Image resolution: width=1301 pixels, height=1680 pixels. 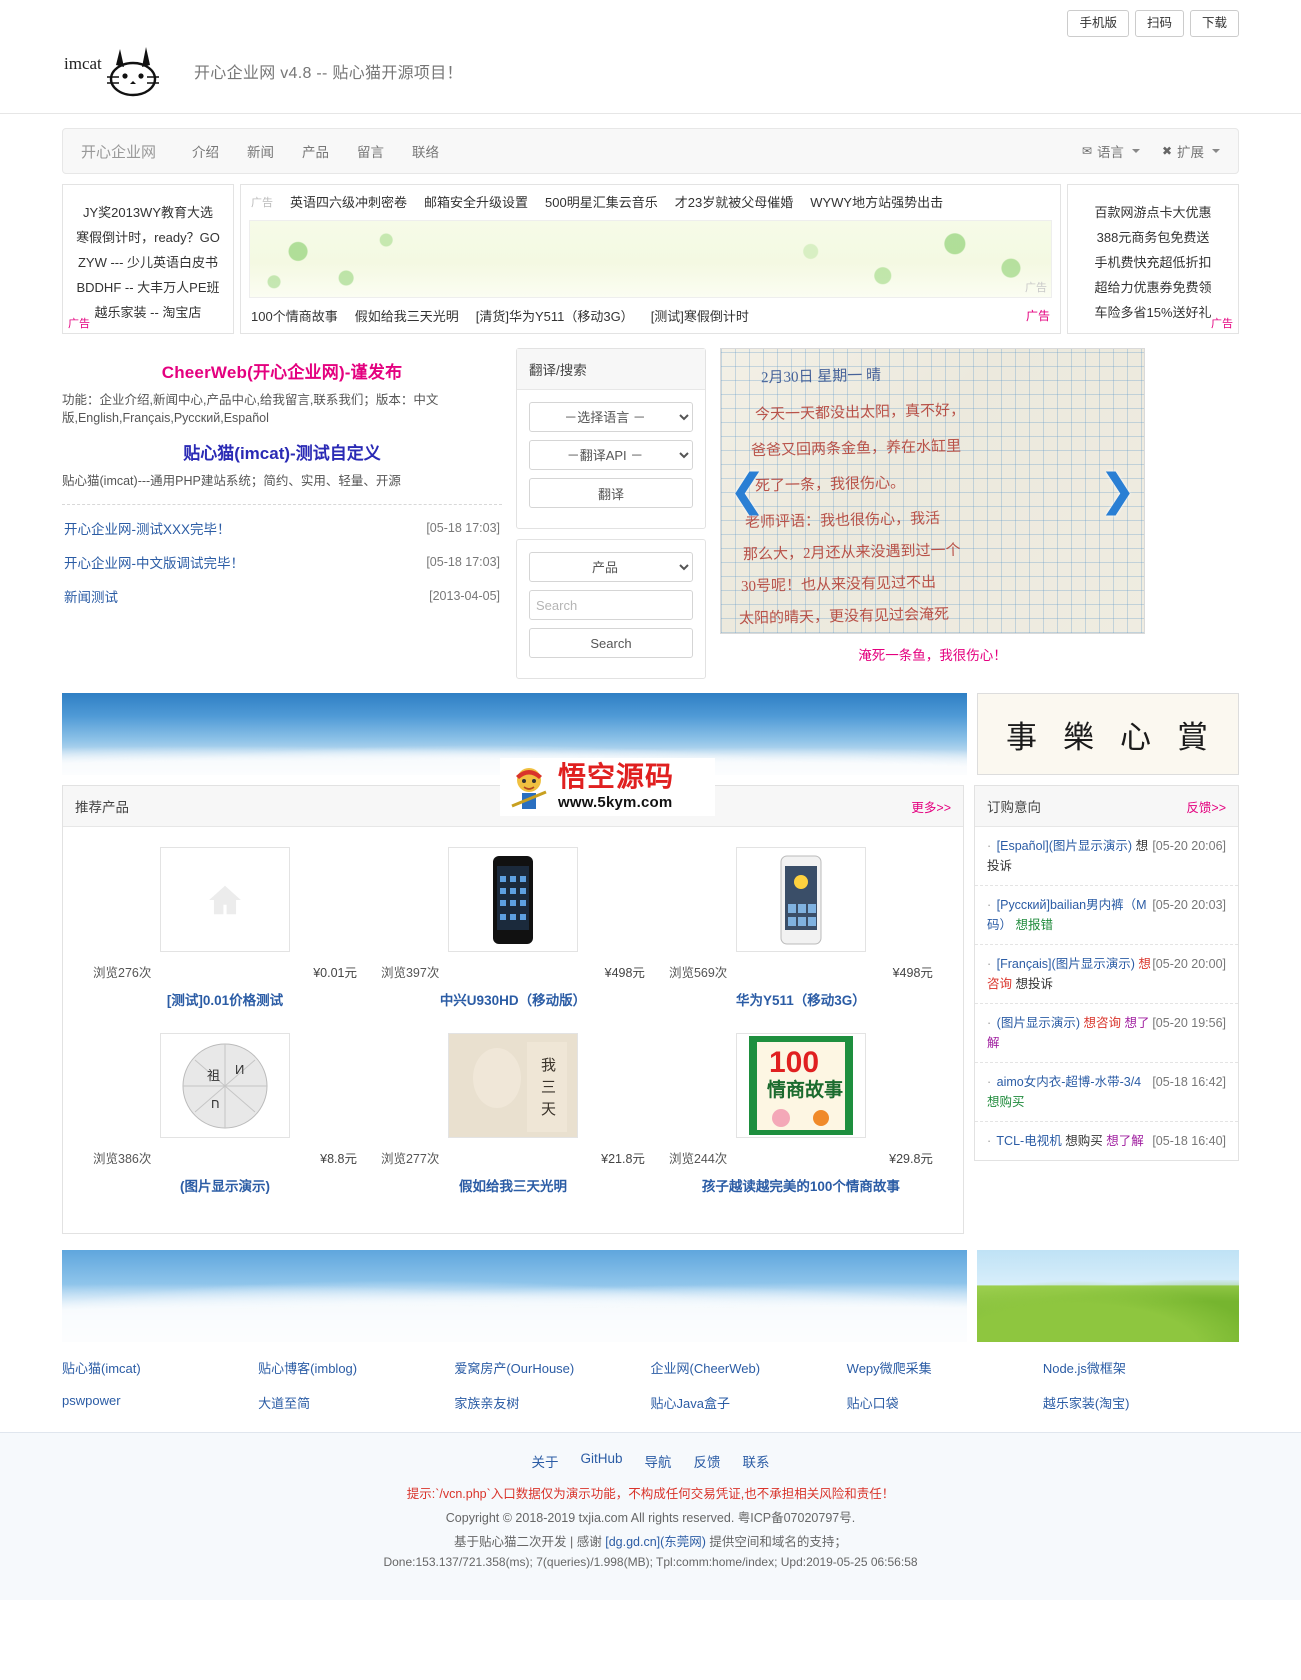 I want to click on bottom-hill-banner, so click(x=1108, y=1296).